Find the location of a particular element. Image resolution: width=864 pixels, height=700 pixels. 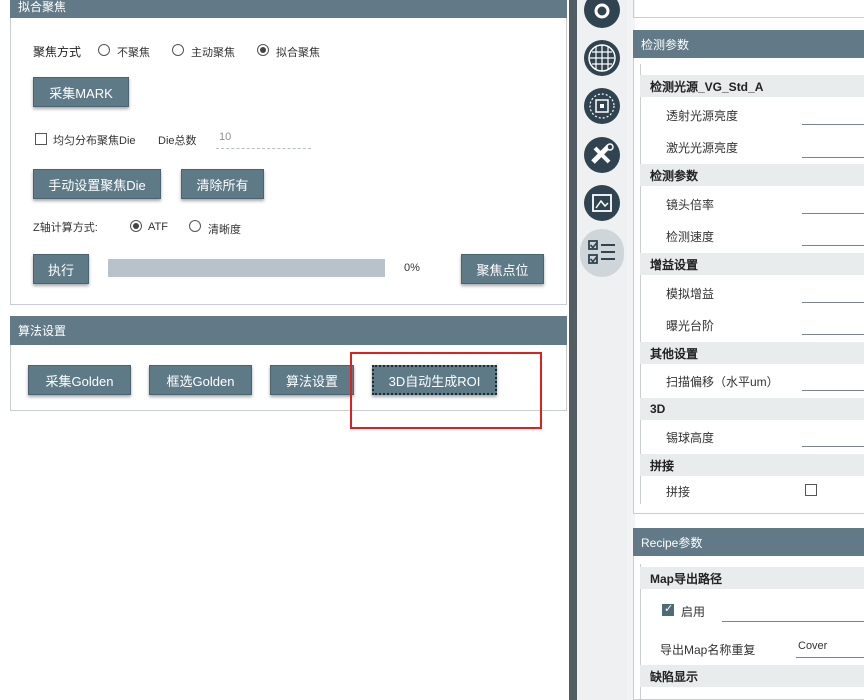

param-transmit-light-field is located at coordinates (833, 124).